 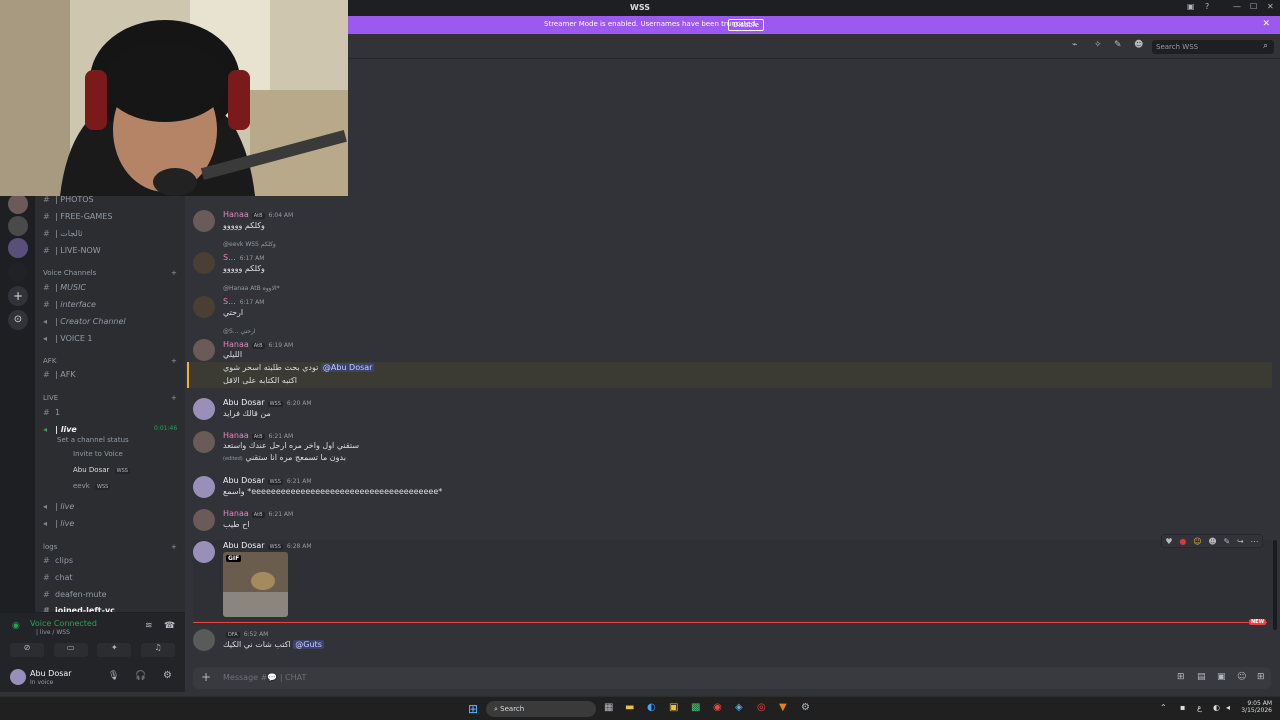 What do you see at coordinates (51, 673) in the screenshot?
I see `user-name: Abu Dosar` at bounding box center [51, 673].